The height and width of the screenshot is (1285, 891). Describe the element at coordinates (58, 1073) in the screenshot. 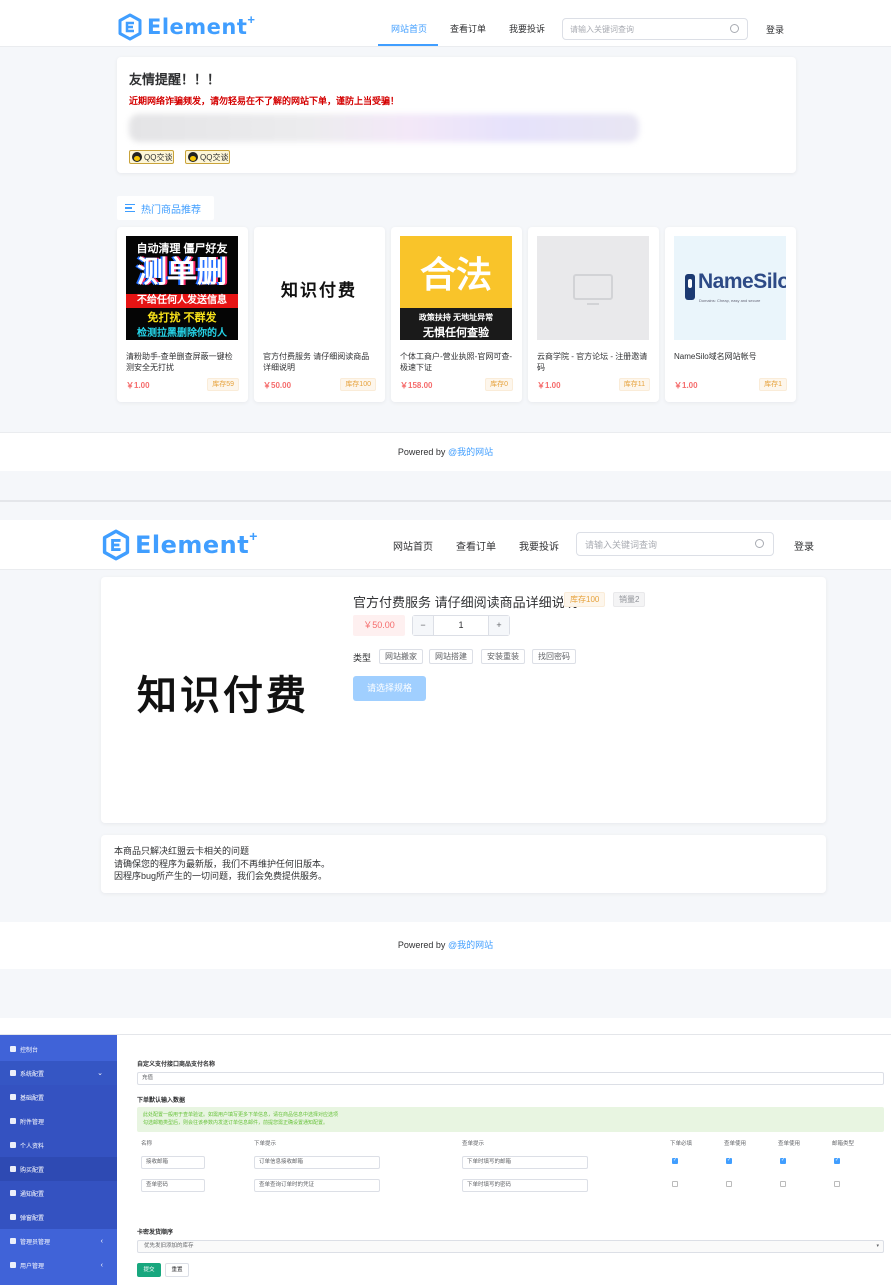

I see `sidebar-item-system: 系统配置 ⌄` at that location.